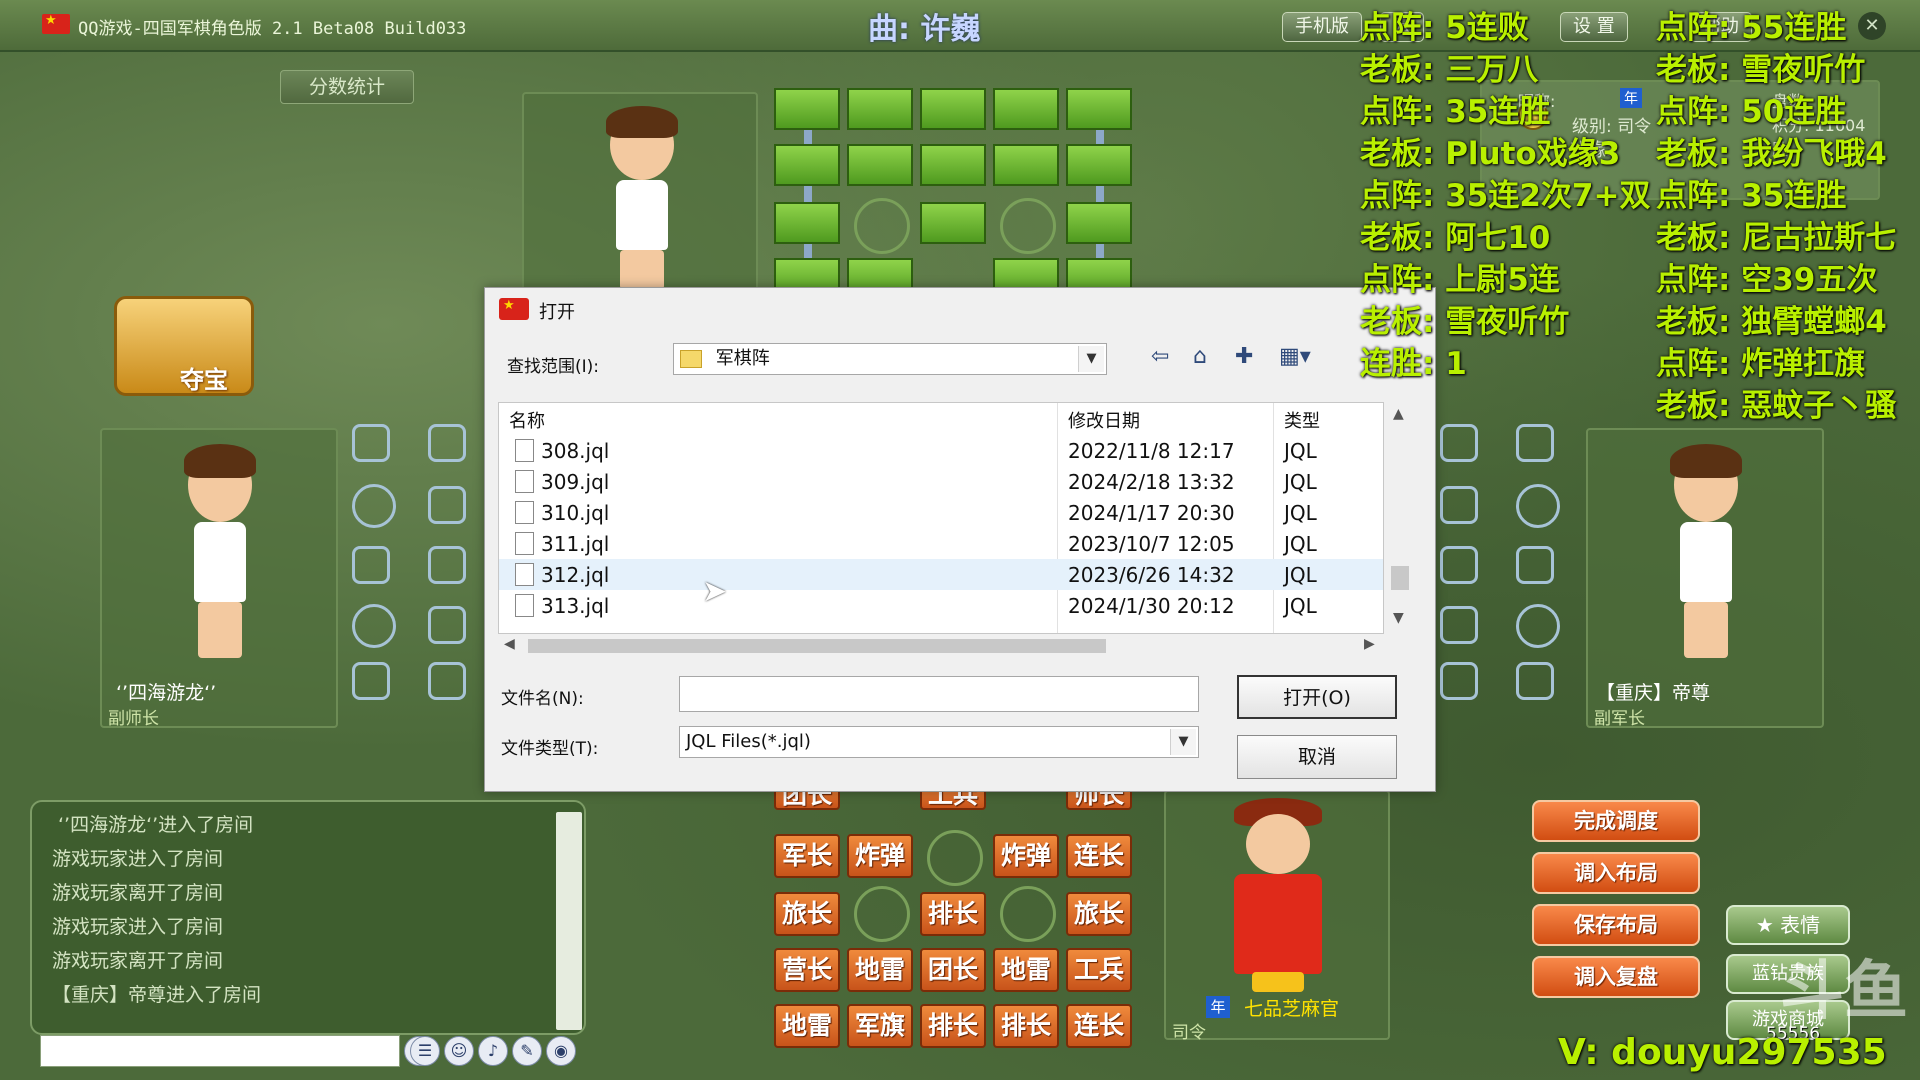  What do you see at coordinates (557, 312) in the screenshot?
I see `dialog-title: 打开` at bounding box center [557, 312].